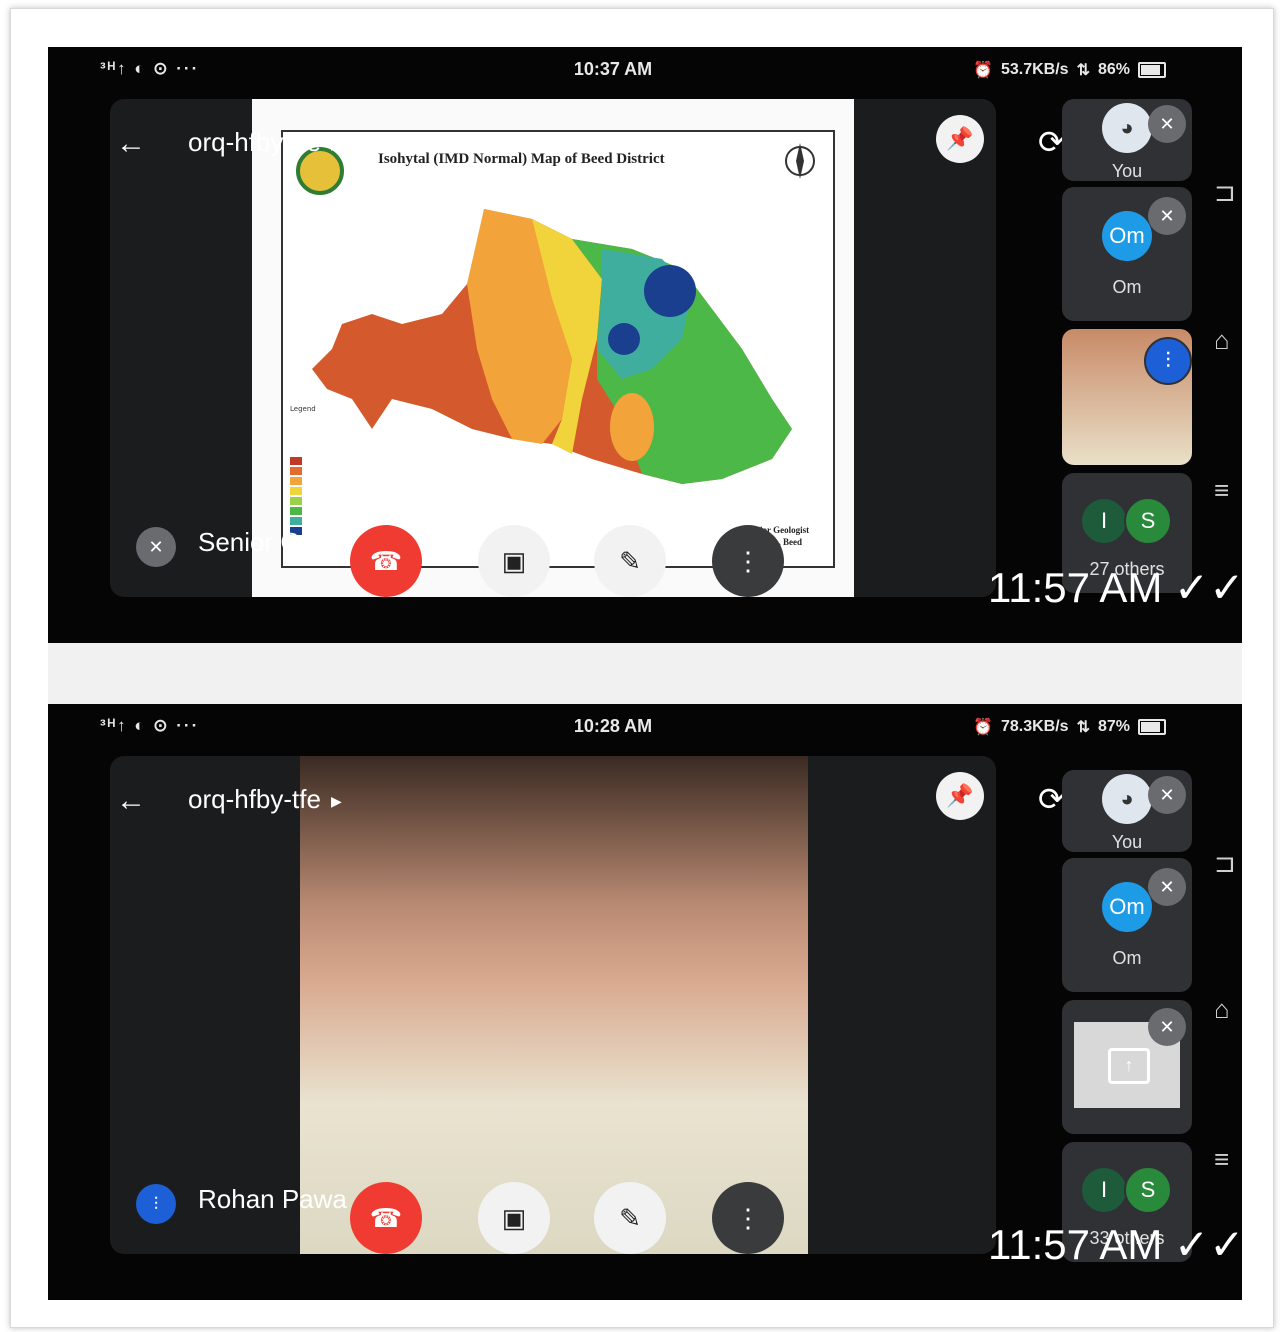  Describe the element at coordinates (303, 409) in the screenshot. I see `legend-title: Legend` at that location.